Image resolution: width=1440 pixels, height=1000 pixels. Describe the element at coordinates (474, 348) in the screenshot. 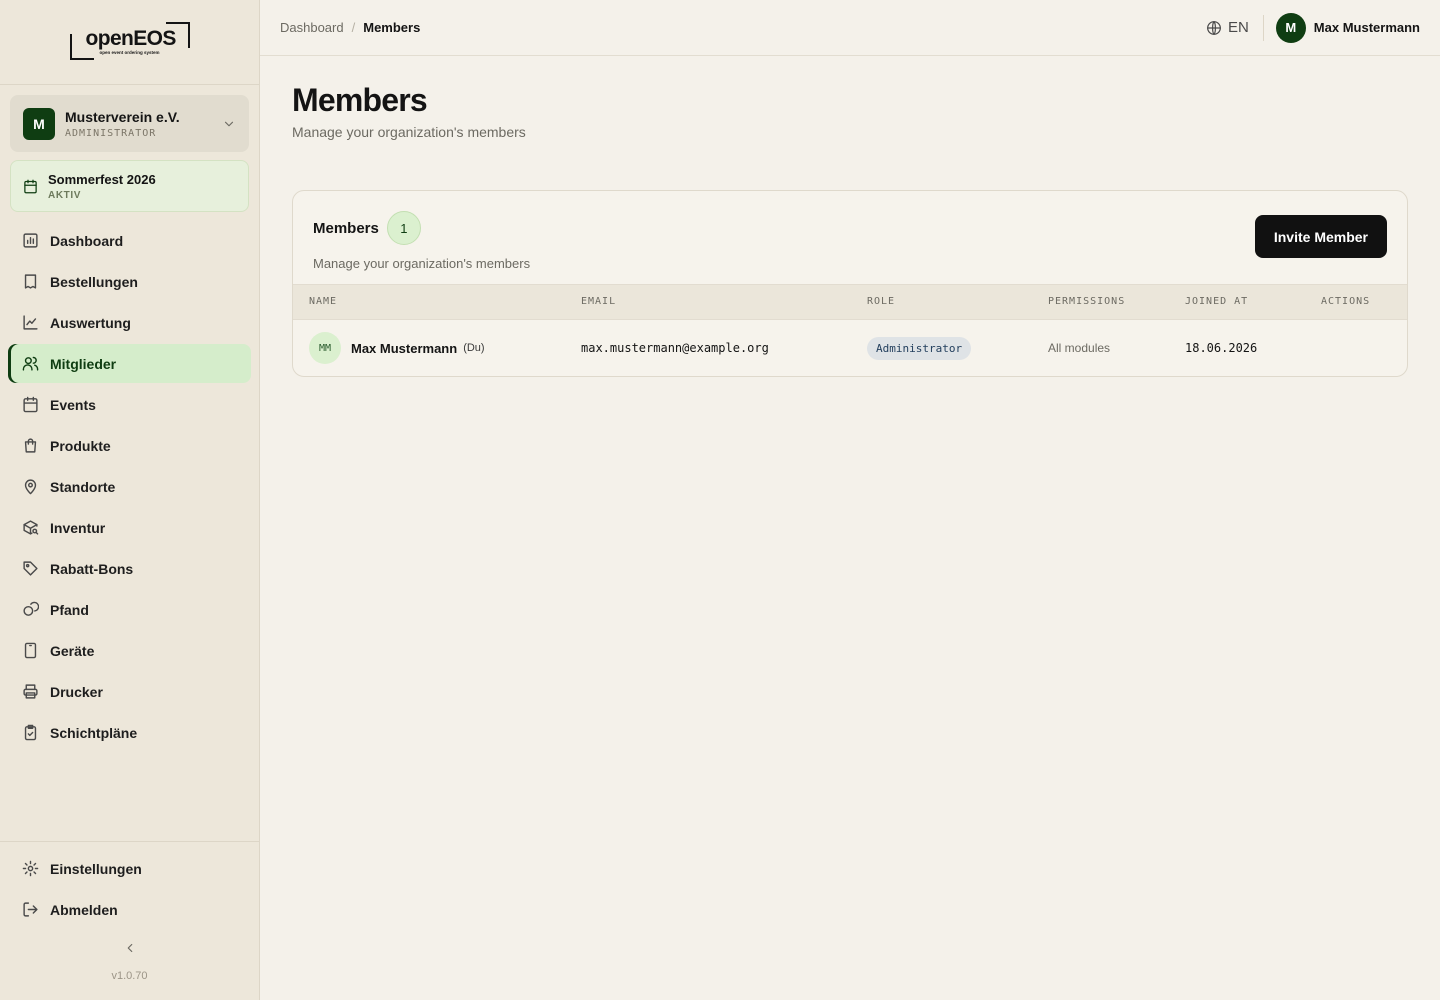

I see `you-indicator: (Du)` at that location.